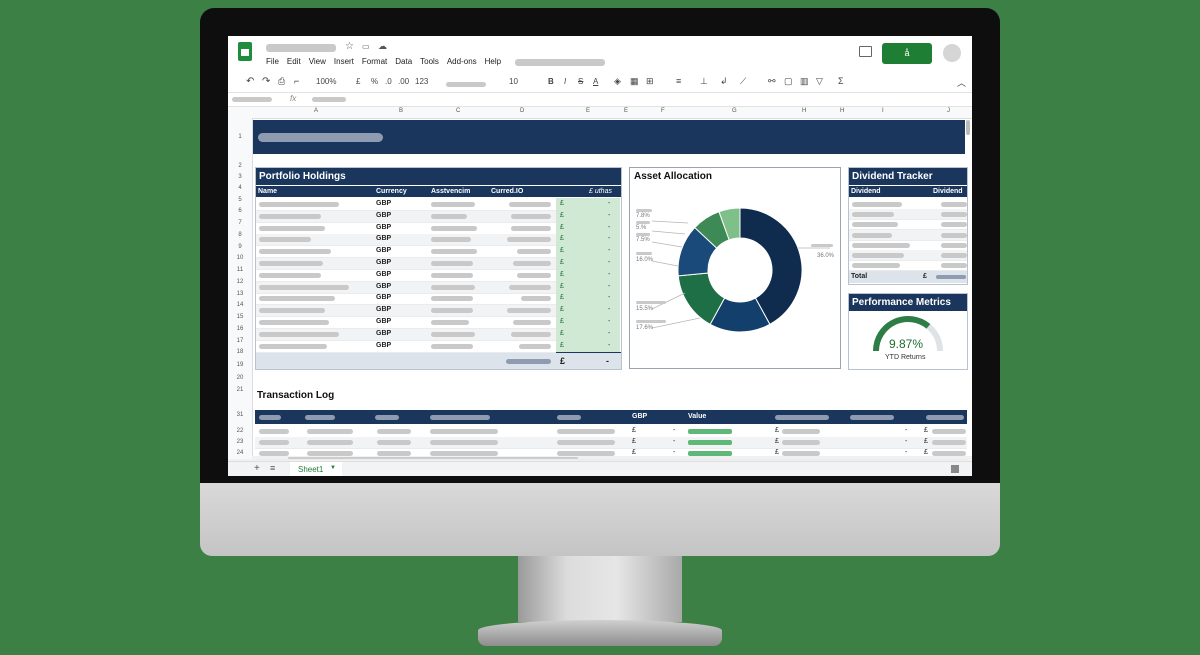  I want to click on row-number: 13, so click(240, 294).